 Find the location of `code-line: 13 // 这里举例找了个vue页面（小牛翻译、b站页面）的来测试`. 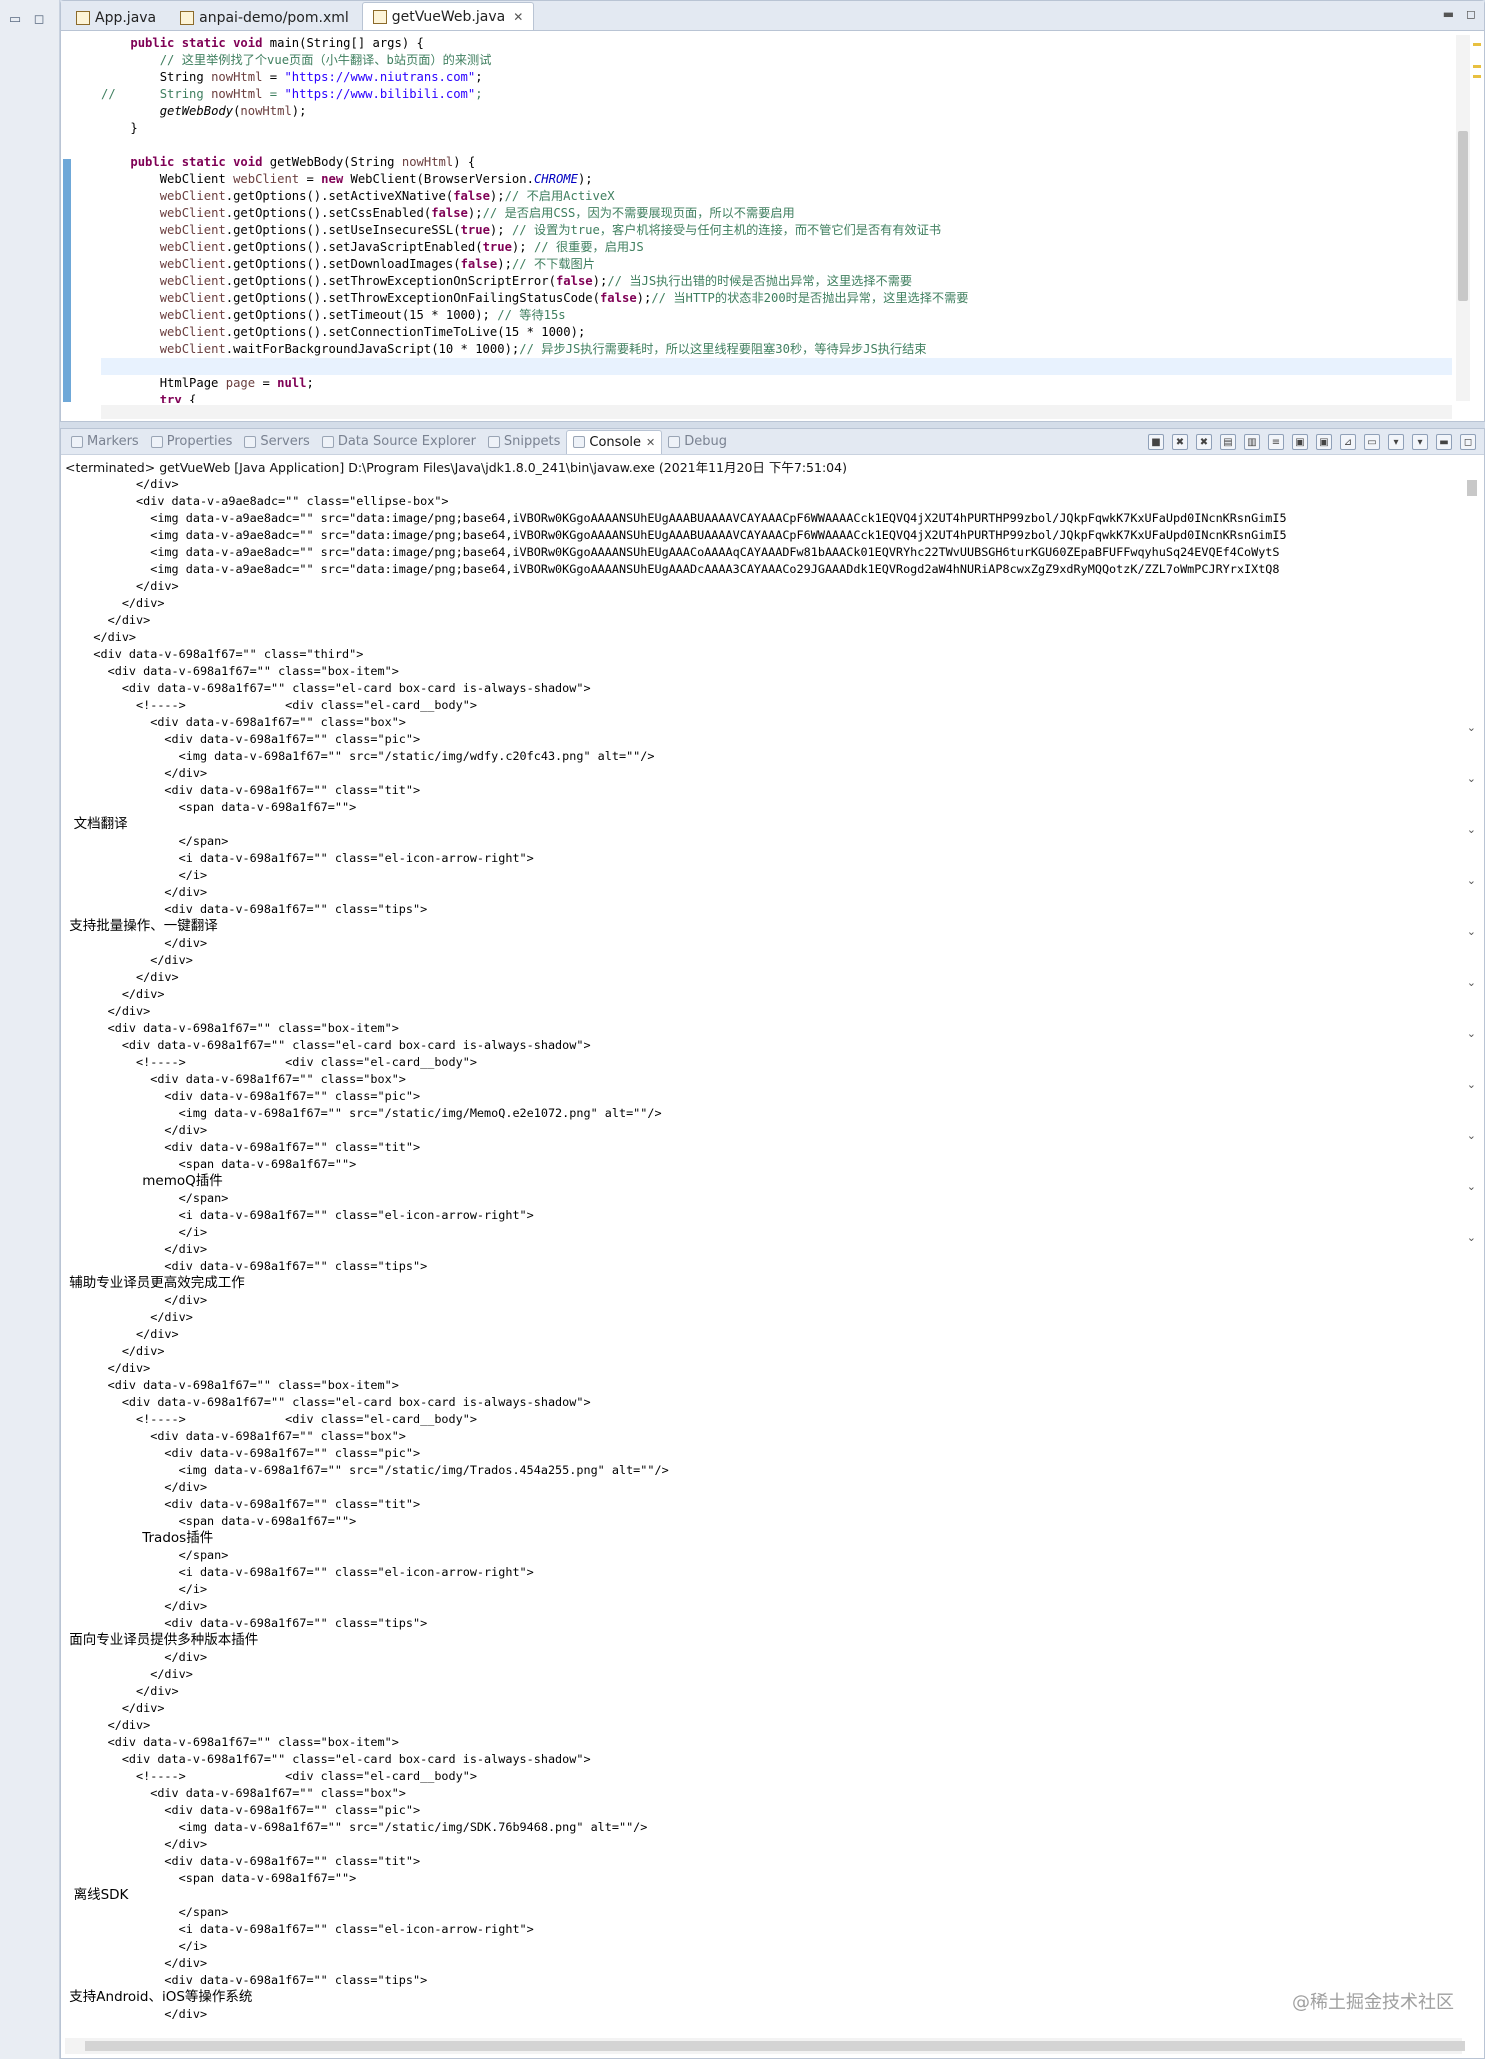

code-line: 13 // 这里举例找了个vue页面（小牛翻译、b站页面）的来测试 is located at coordinates (776, 60).